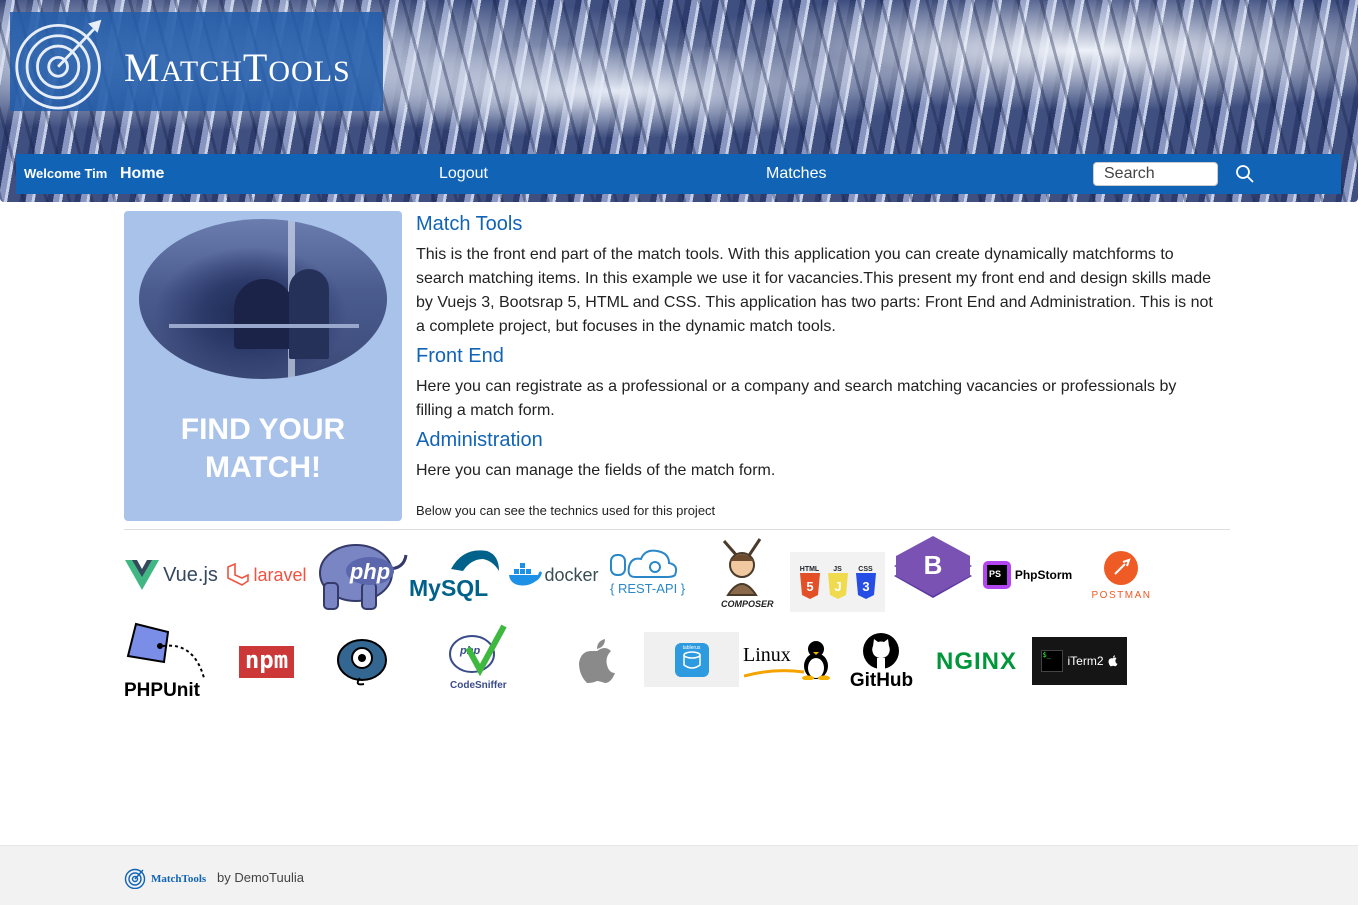 This screenshot has width=1361, height=905. What do you see at coordinates (677, 529) in the screenshot?
I see `section-divider` at bounding box center [677, 529].